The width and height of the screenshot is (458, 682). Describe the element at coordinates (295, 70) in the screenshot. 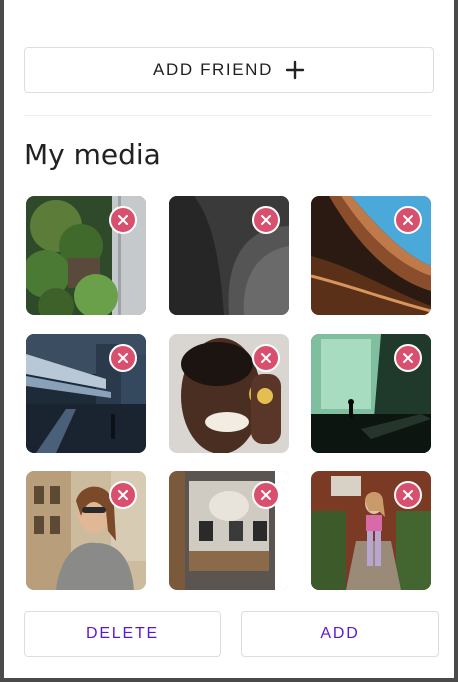

I see `plus-icon` at that location.